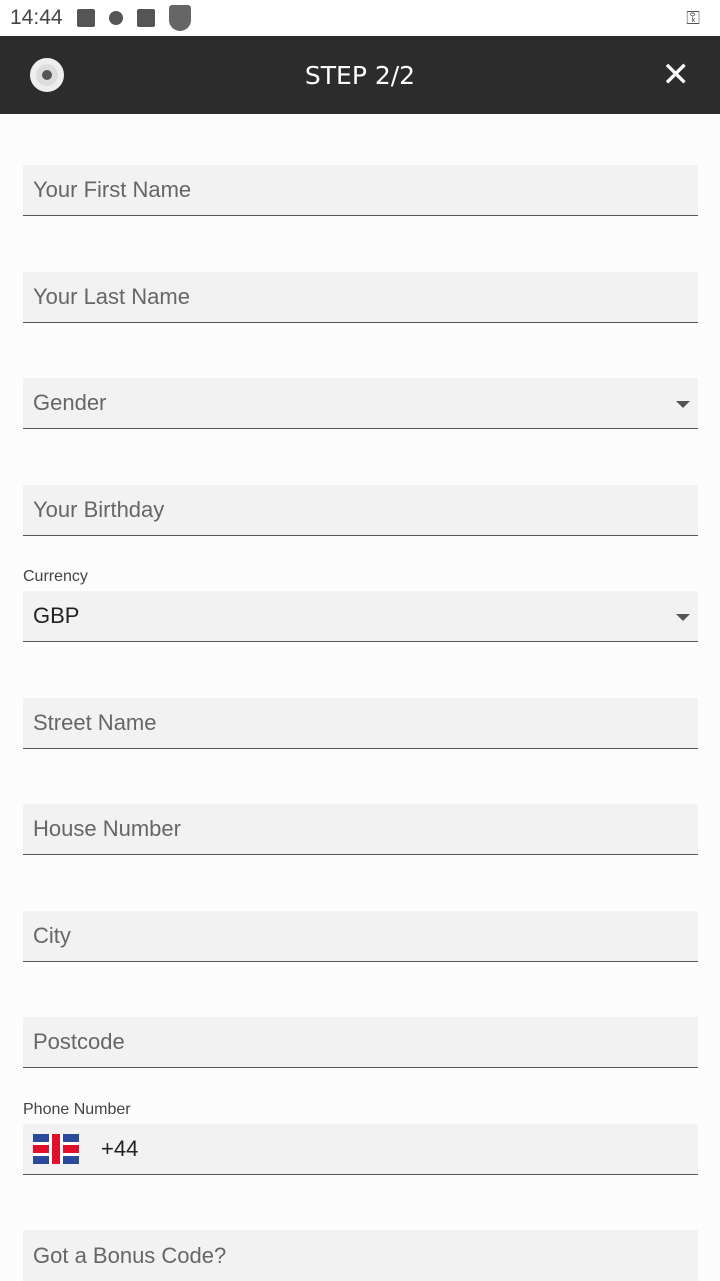 Image resolution: width=720 pixels, height=1281 pixels. Describe the element at coordinates (145, 18) in the screenshot. I see `font-icon` at that location.